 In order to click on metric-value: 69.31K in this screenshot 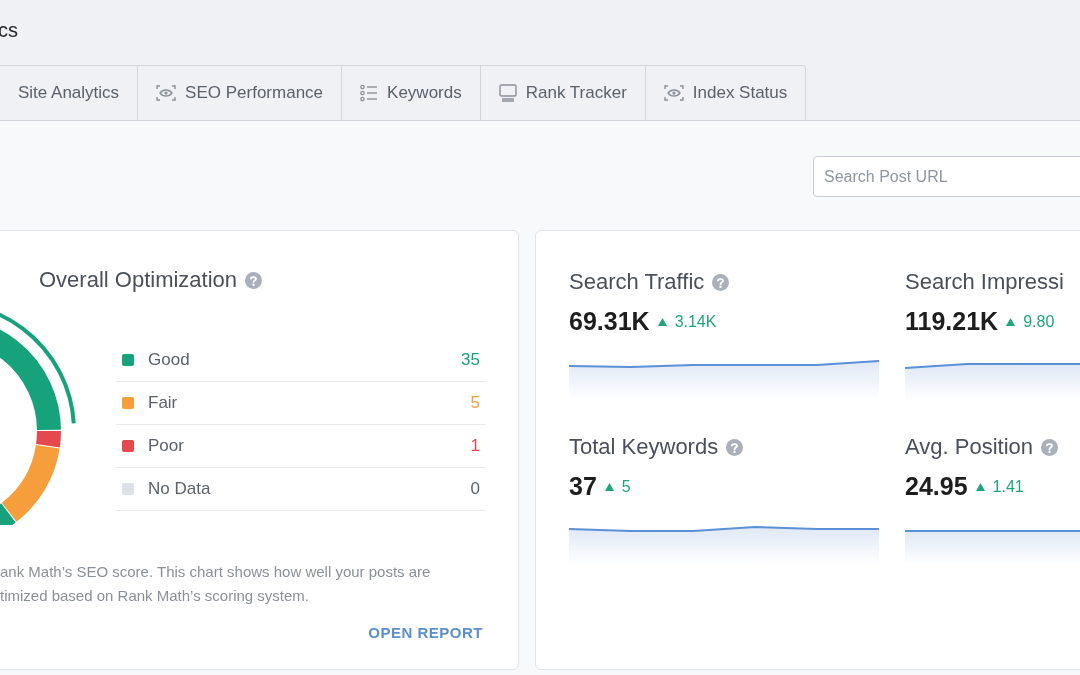, I will do `click(609, 321)`.